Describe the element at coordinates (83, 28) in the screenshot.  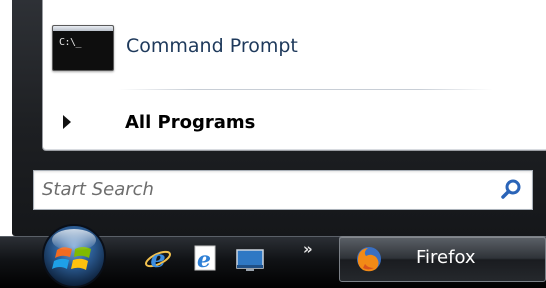
I see `command-prompt-icon-titlebar` at that location.